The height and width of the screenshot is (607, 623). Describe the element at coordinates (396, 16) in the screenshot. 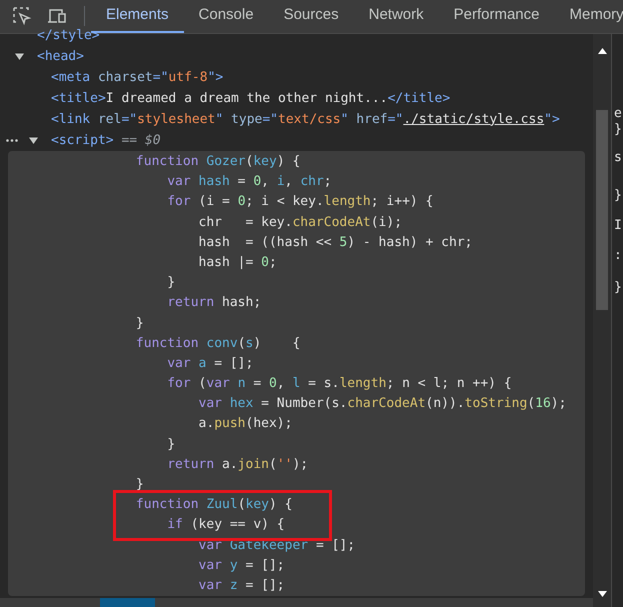

I see `panel-tab: Network` at that location.